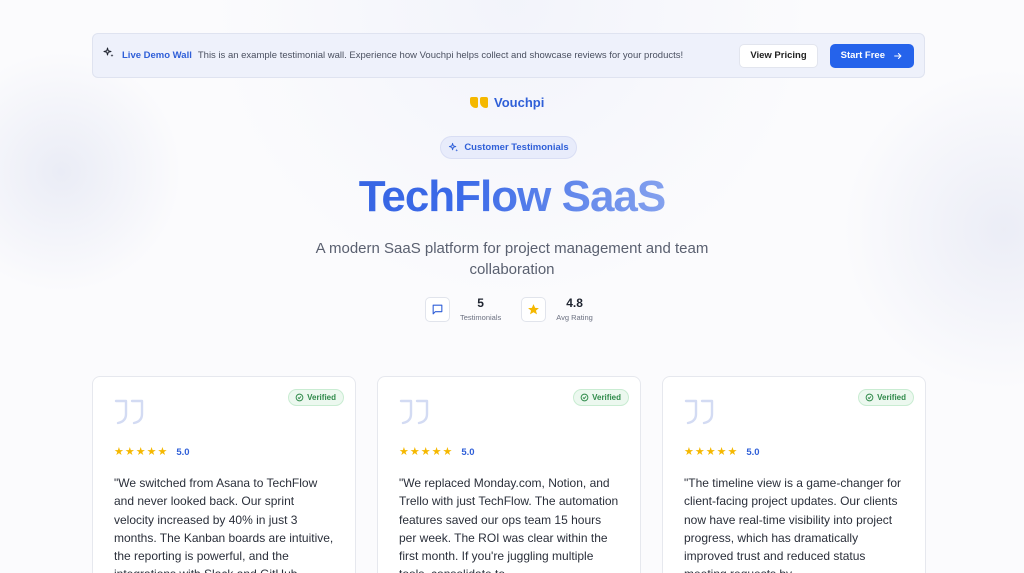 The width and height of the screenshot is (1024, 573). Describe the element at coordinates (574, 303) in the screenshot. I see `stat-value: 4.8` at that location.